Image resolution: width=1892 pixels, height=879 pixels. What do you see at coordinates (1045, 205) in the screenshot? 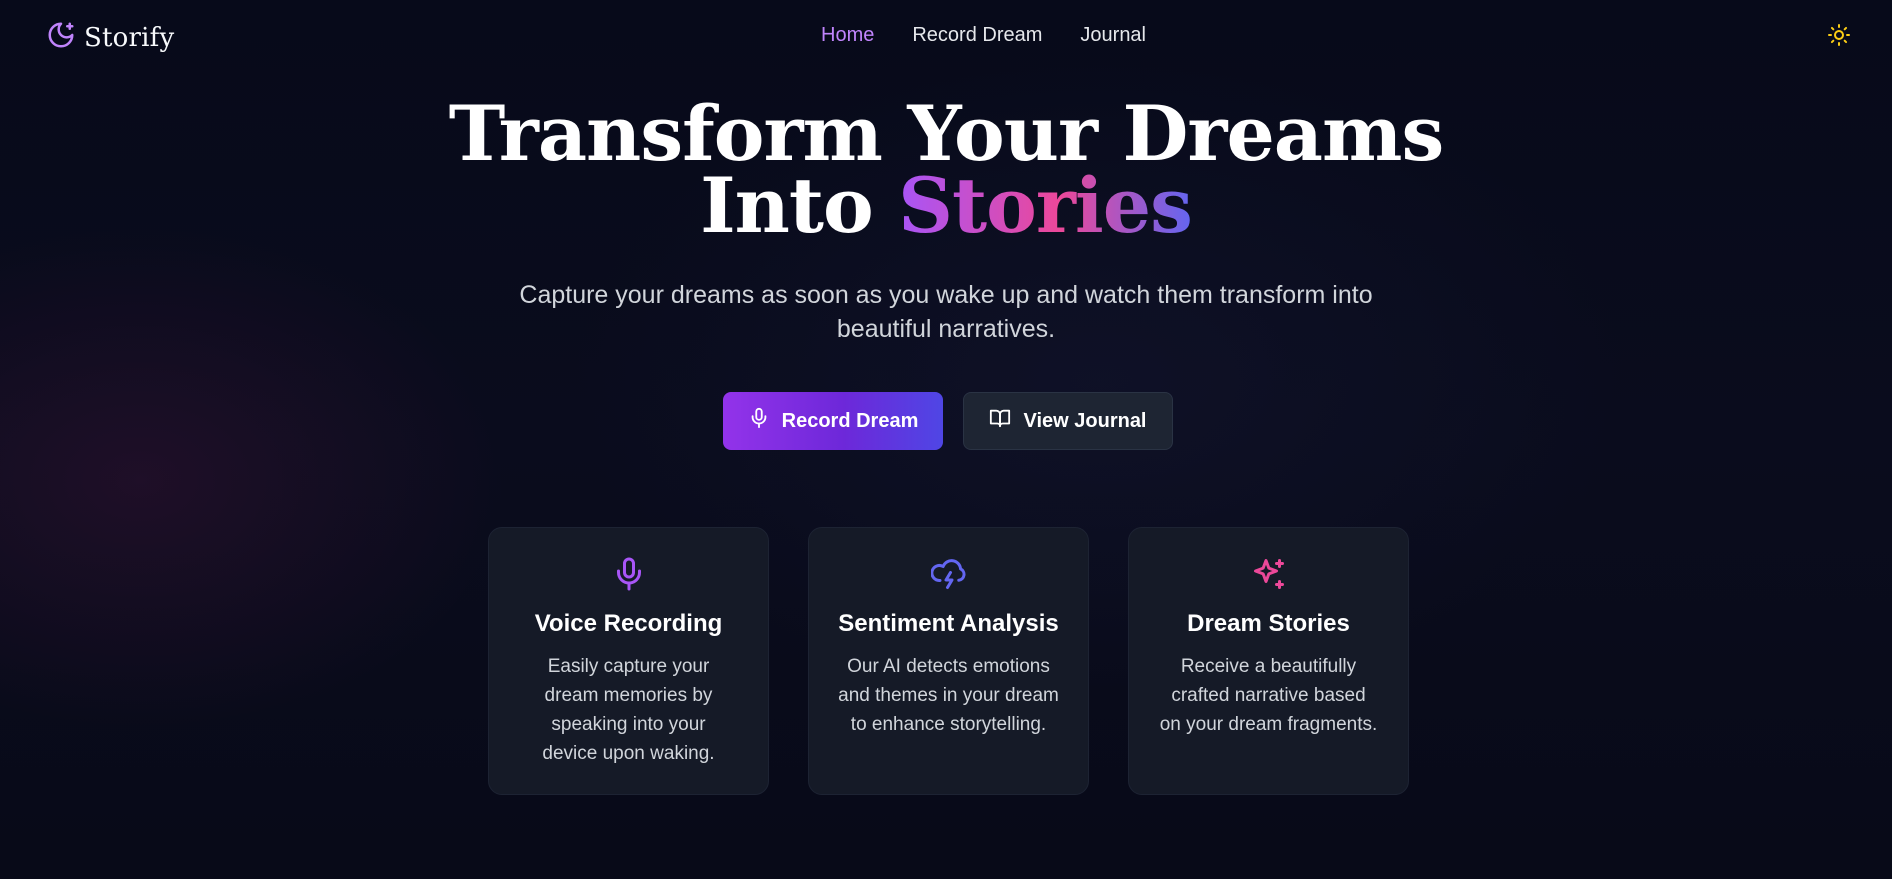
I see `hero-title-accent: Stories` at bounding box center [1045, 205].